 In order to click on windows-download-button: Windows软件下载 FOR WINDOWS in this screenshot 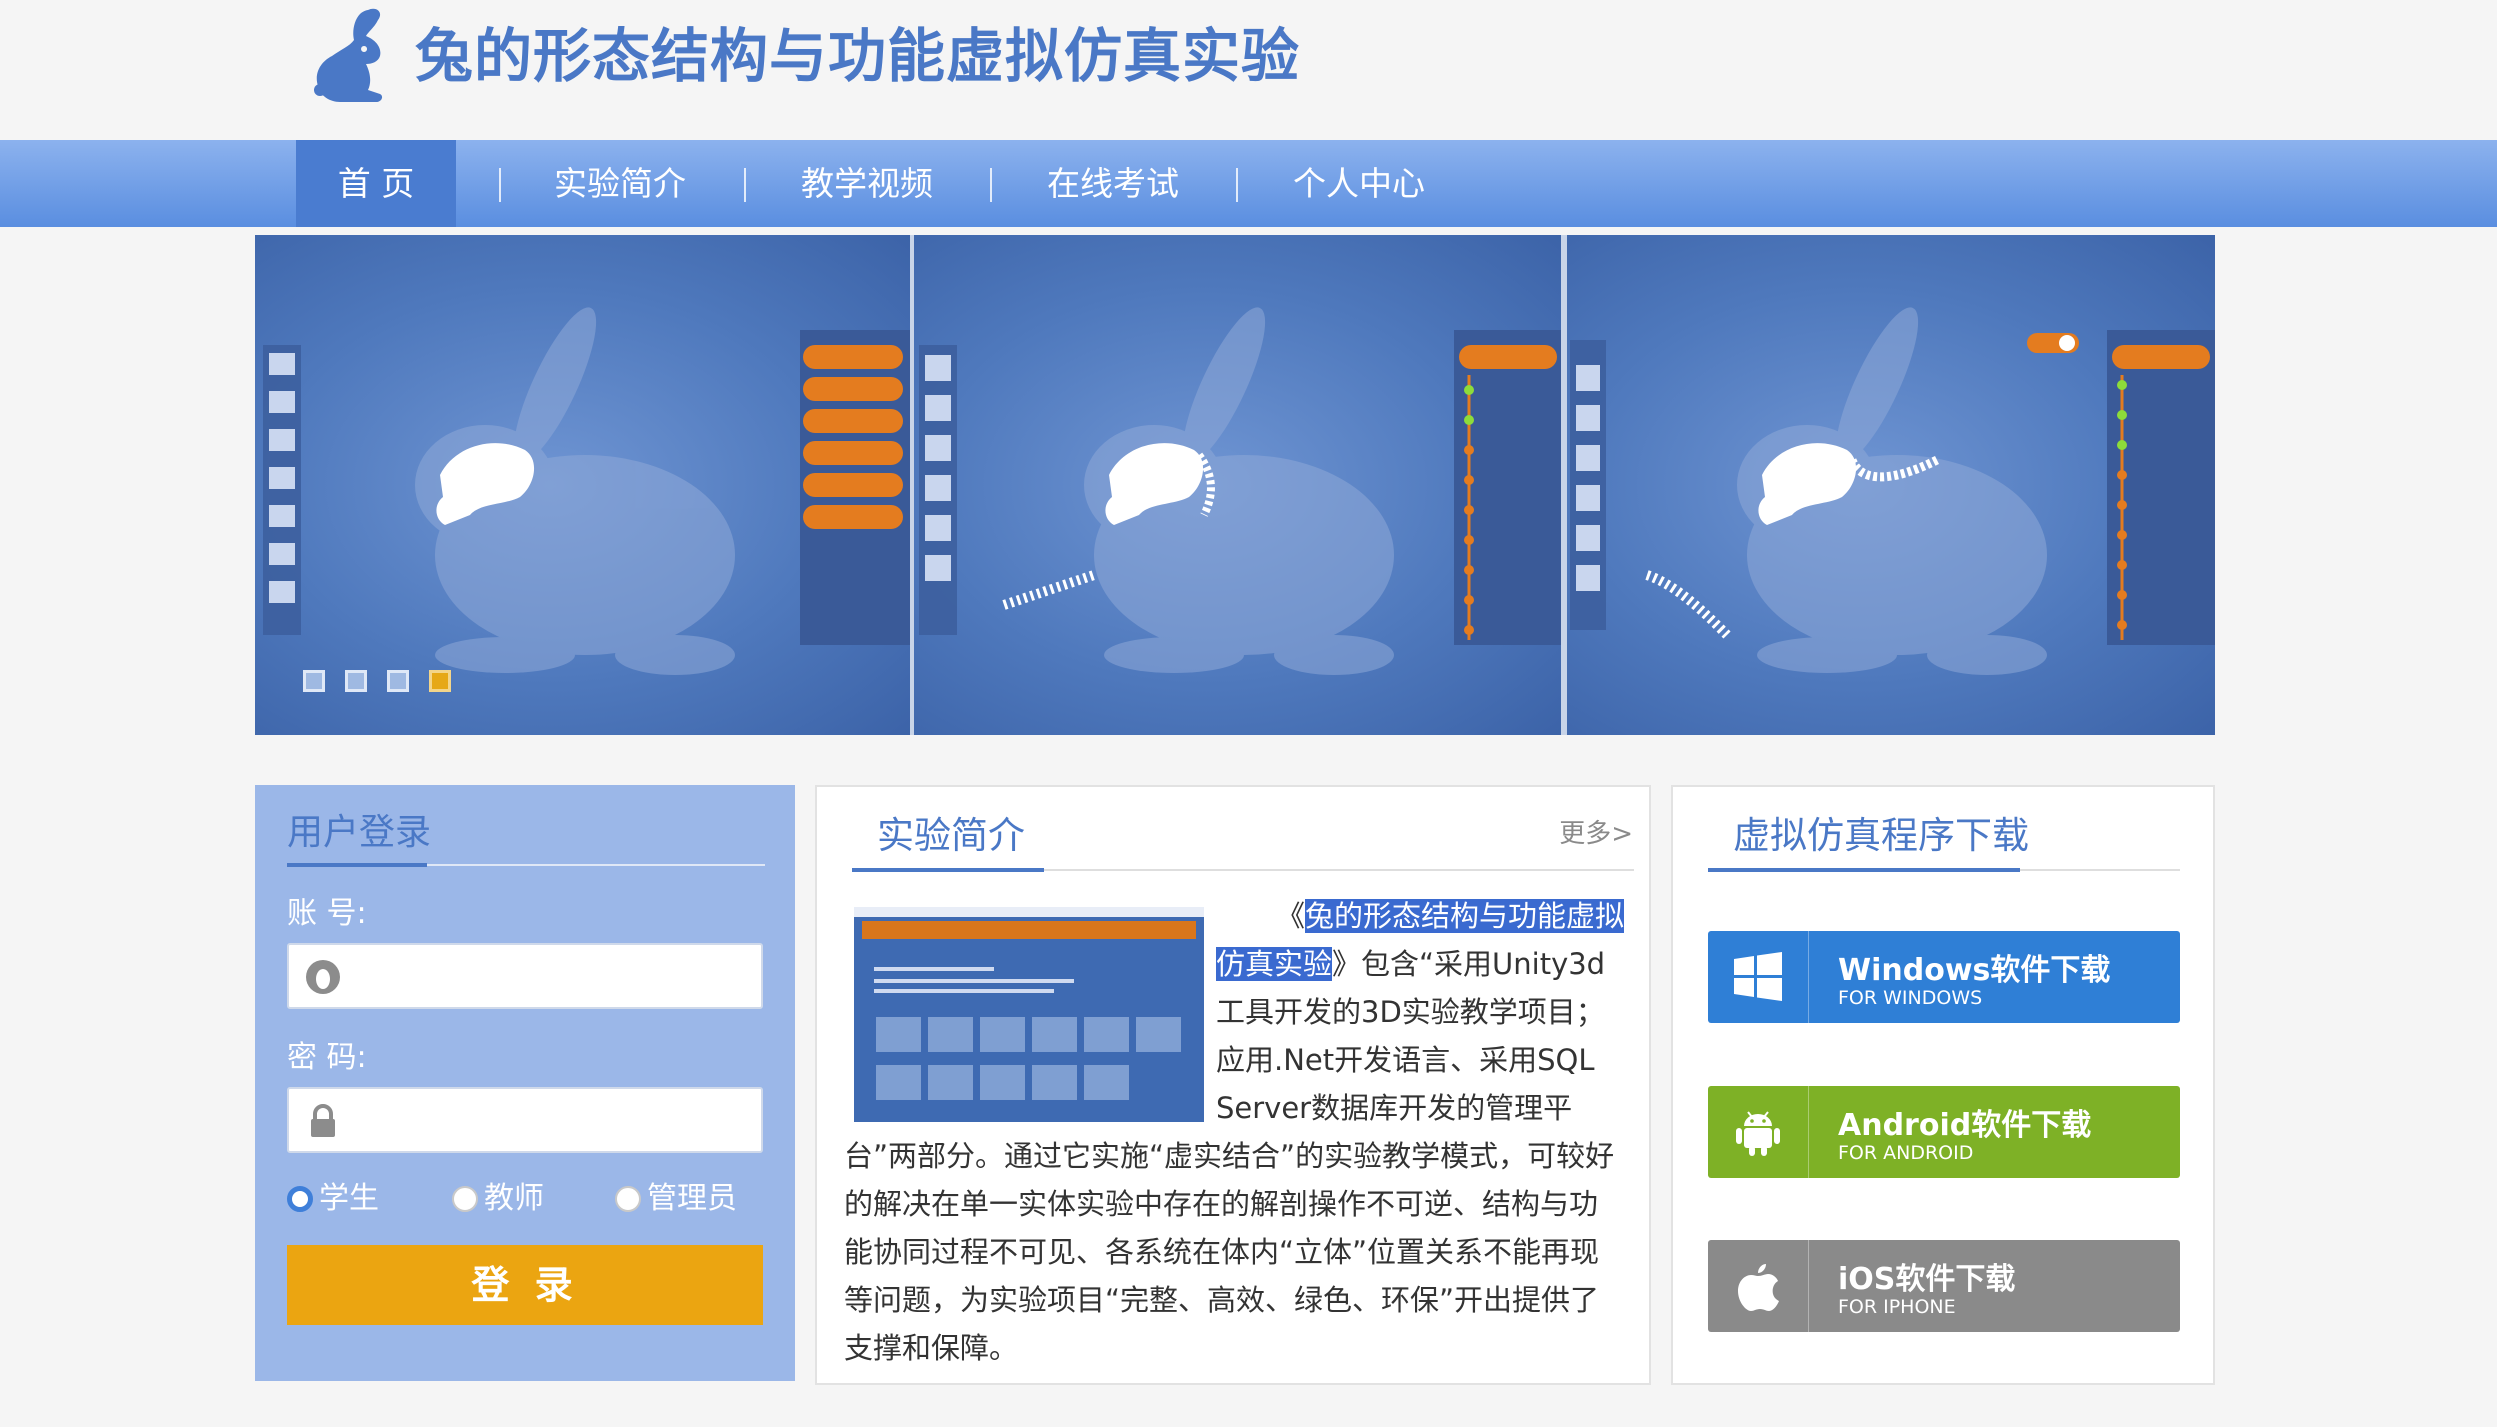, I will do `click(1944, 977)`.